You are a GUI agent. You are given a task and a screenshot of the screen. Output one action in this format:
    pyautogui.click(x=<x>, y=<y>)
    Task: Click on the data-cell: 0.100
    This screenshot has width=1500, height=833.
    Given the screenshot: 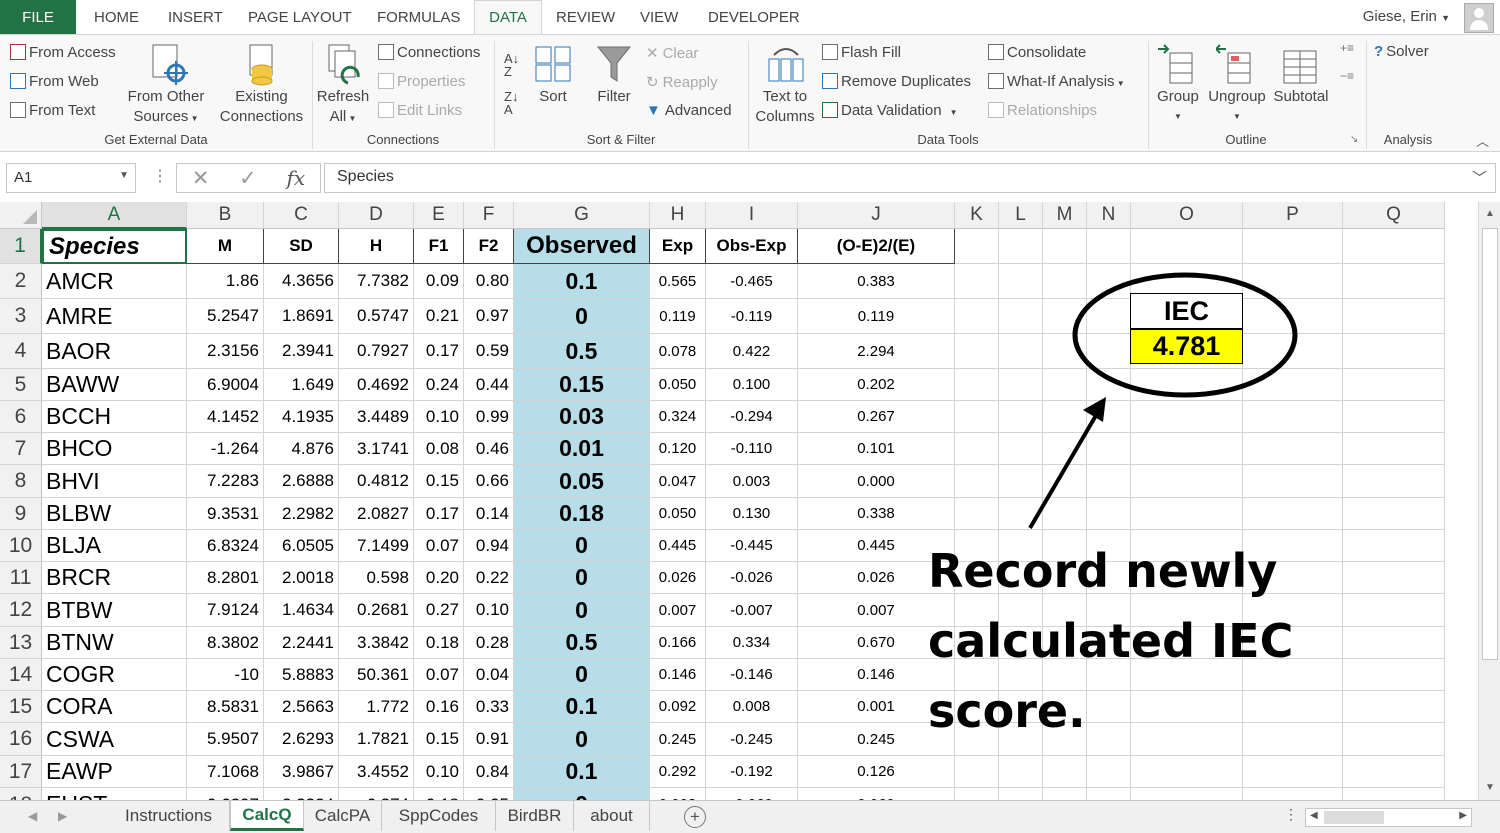 What is the action you would take?
    pyautogui.click(x=752, y=385)
    